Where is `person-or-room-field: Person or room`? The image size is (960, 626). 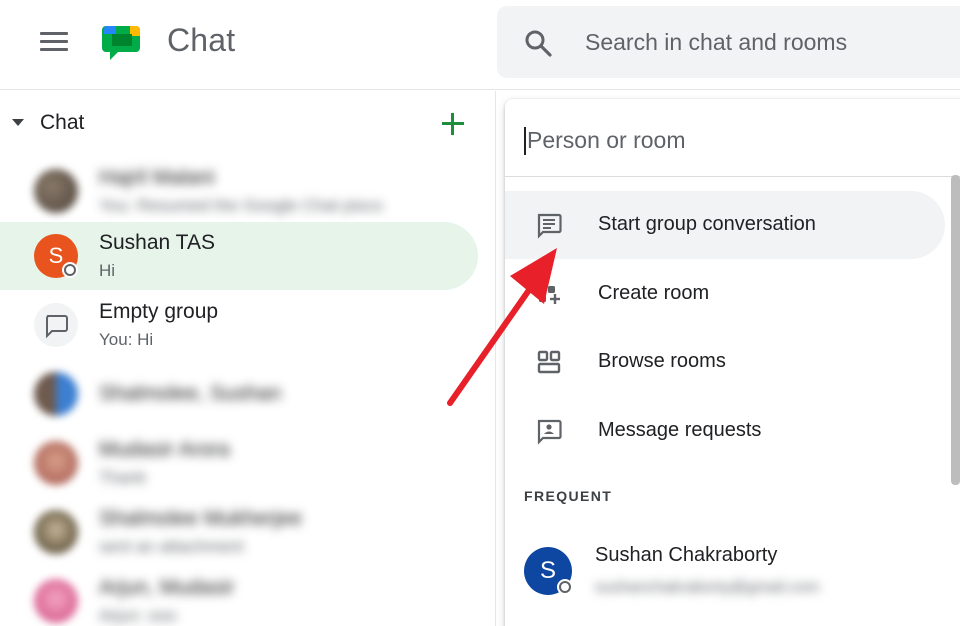
person-or-room-field: Person or room is located at coordinates (732, 138).